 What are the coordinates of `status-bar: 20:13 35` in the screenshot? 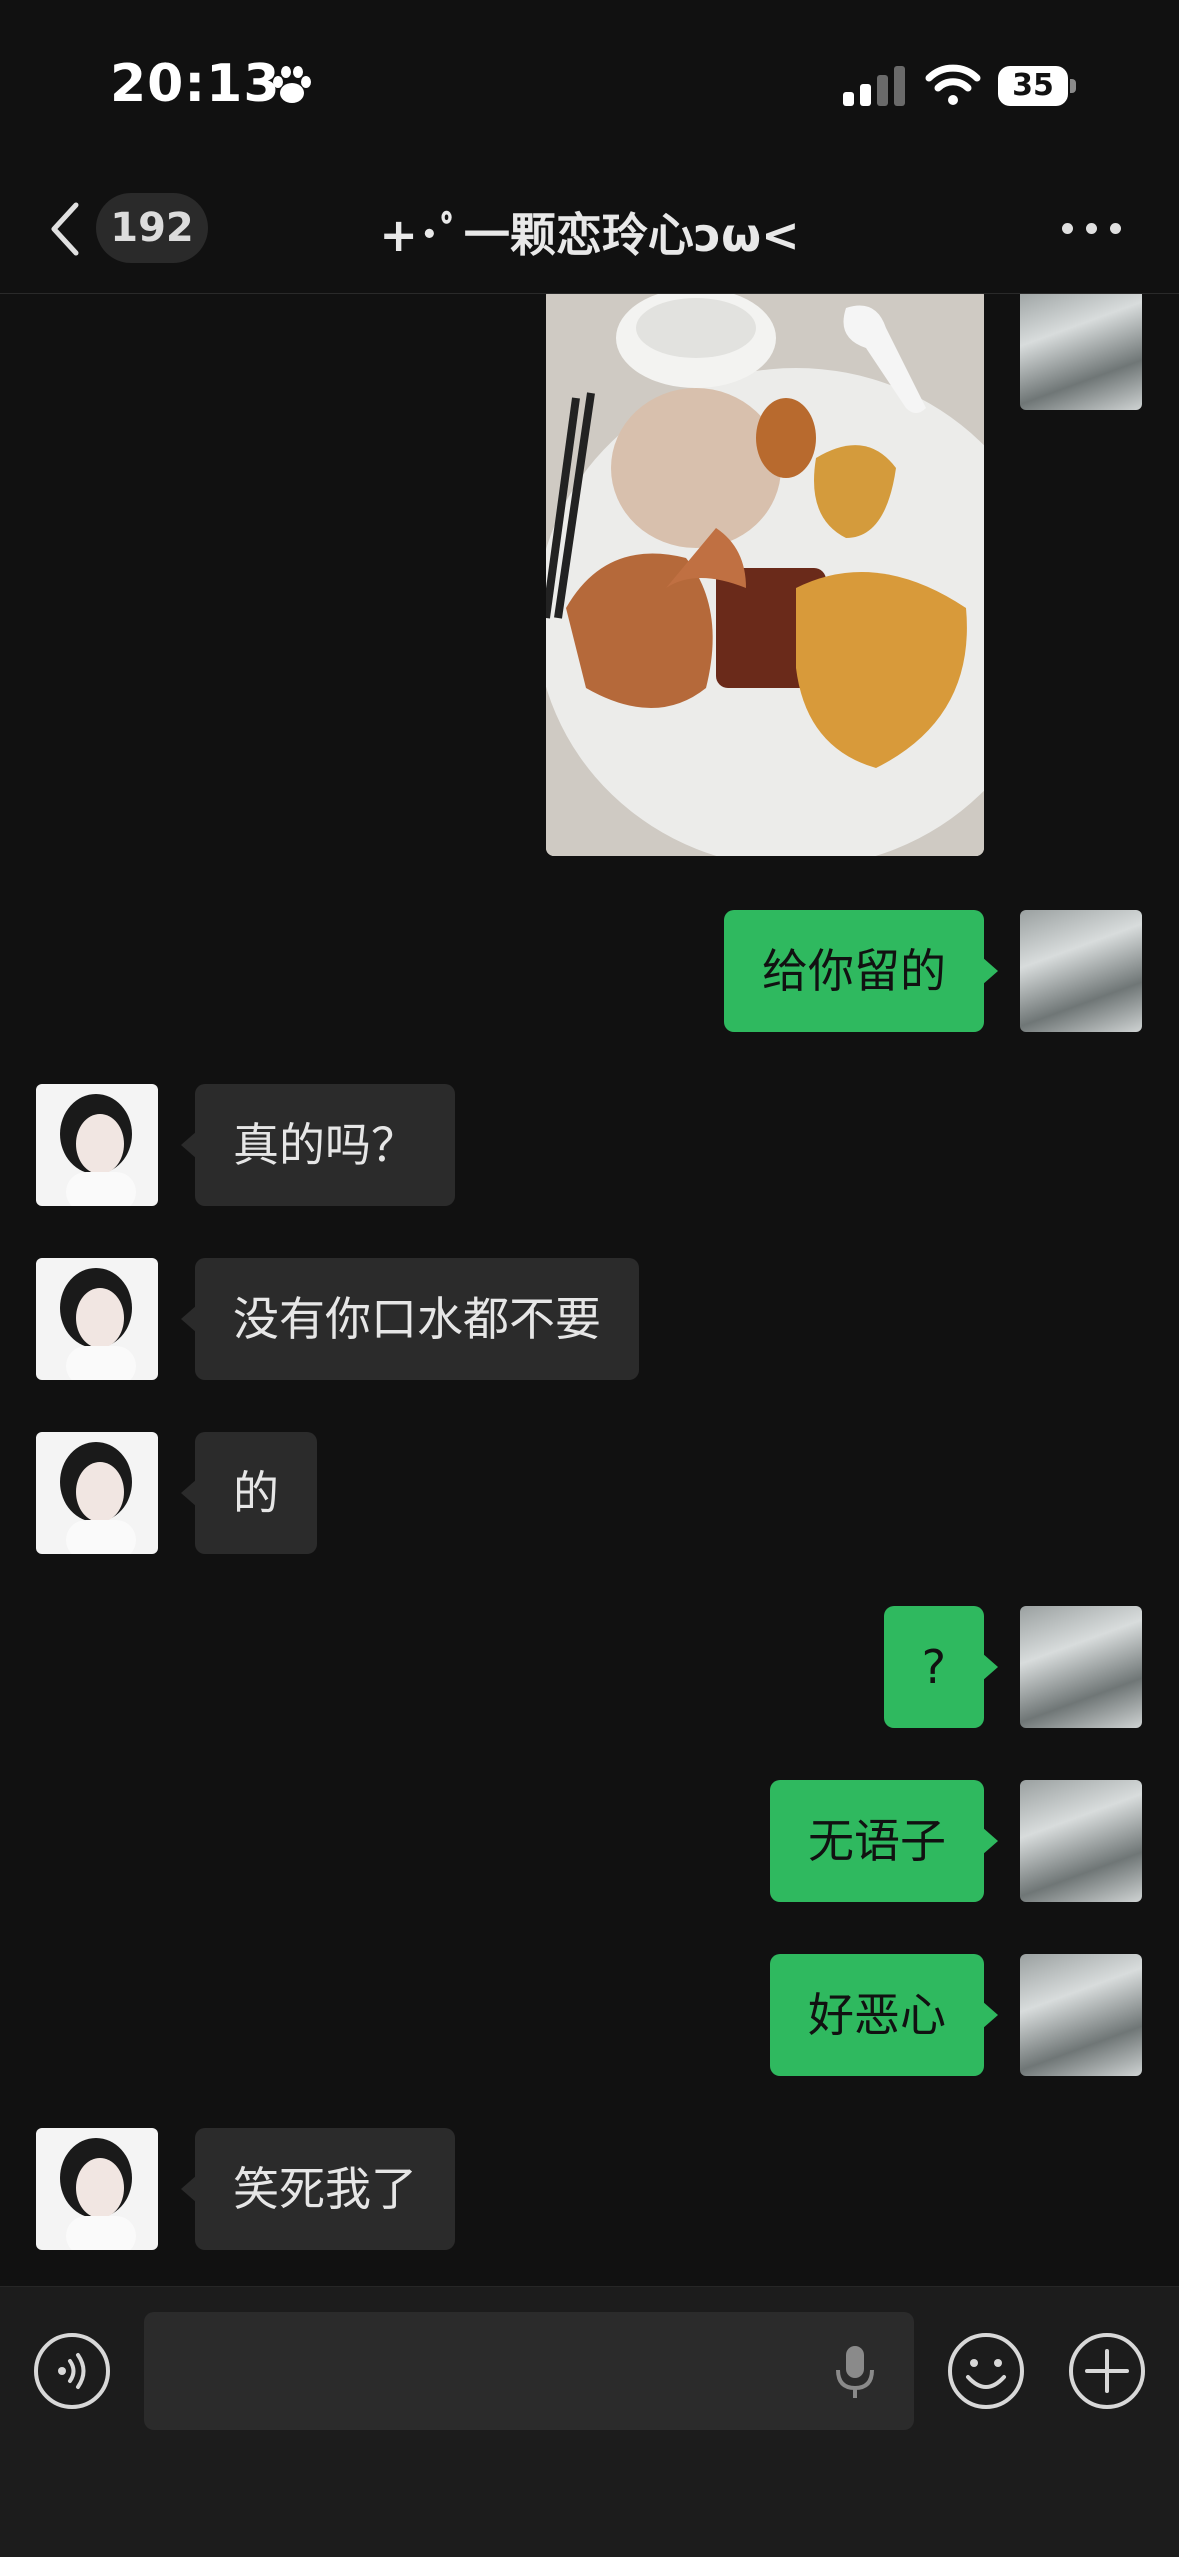 It's located at (589, 87).